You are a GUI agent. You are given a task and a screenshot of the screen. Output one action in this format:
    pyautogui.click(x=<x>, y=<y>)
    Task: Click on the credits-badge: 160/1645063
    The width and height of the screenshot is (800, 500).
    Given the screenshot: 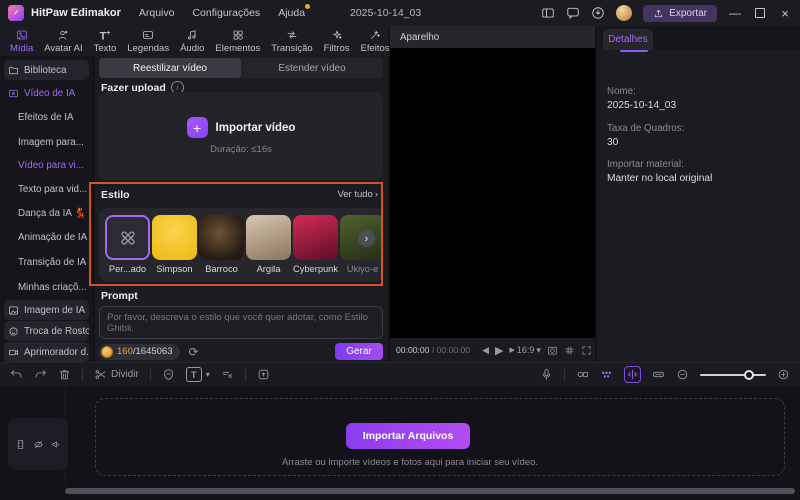 What is the action you would take?
    pyautogui.click(x=140, y=351)
    